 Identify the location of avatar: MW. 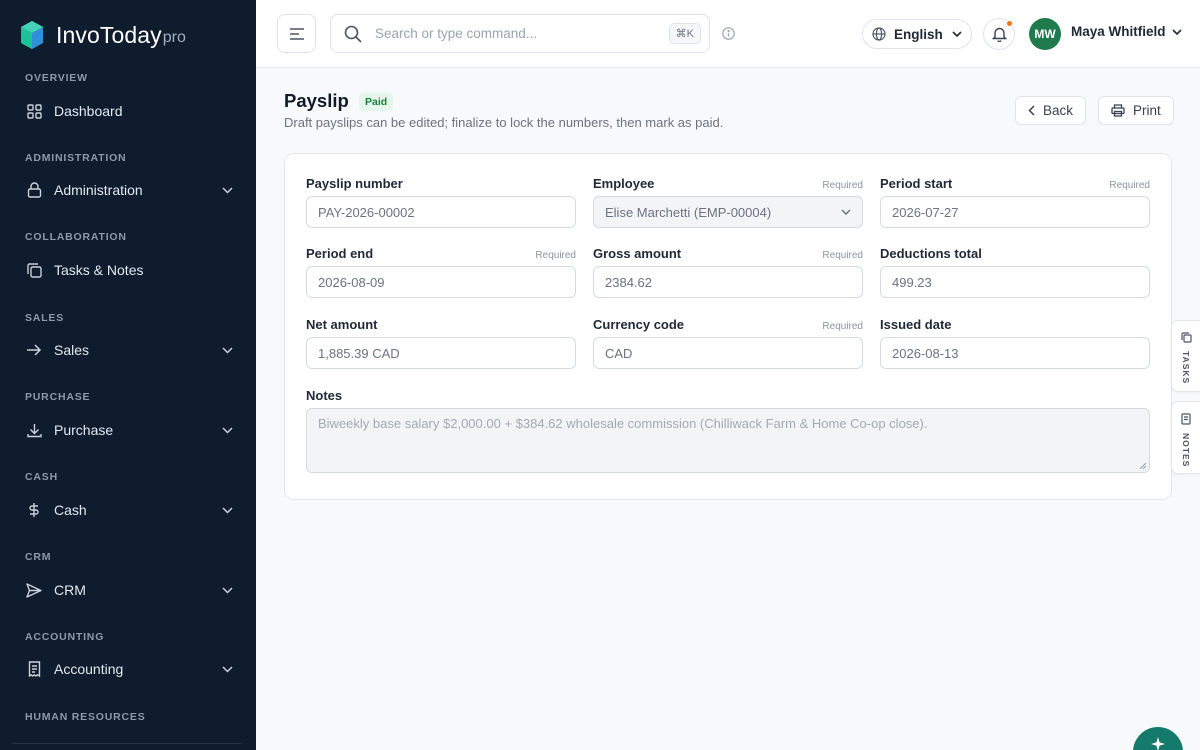
(1045, 34).